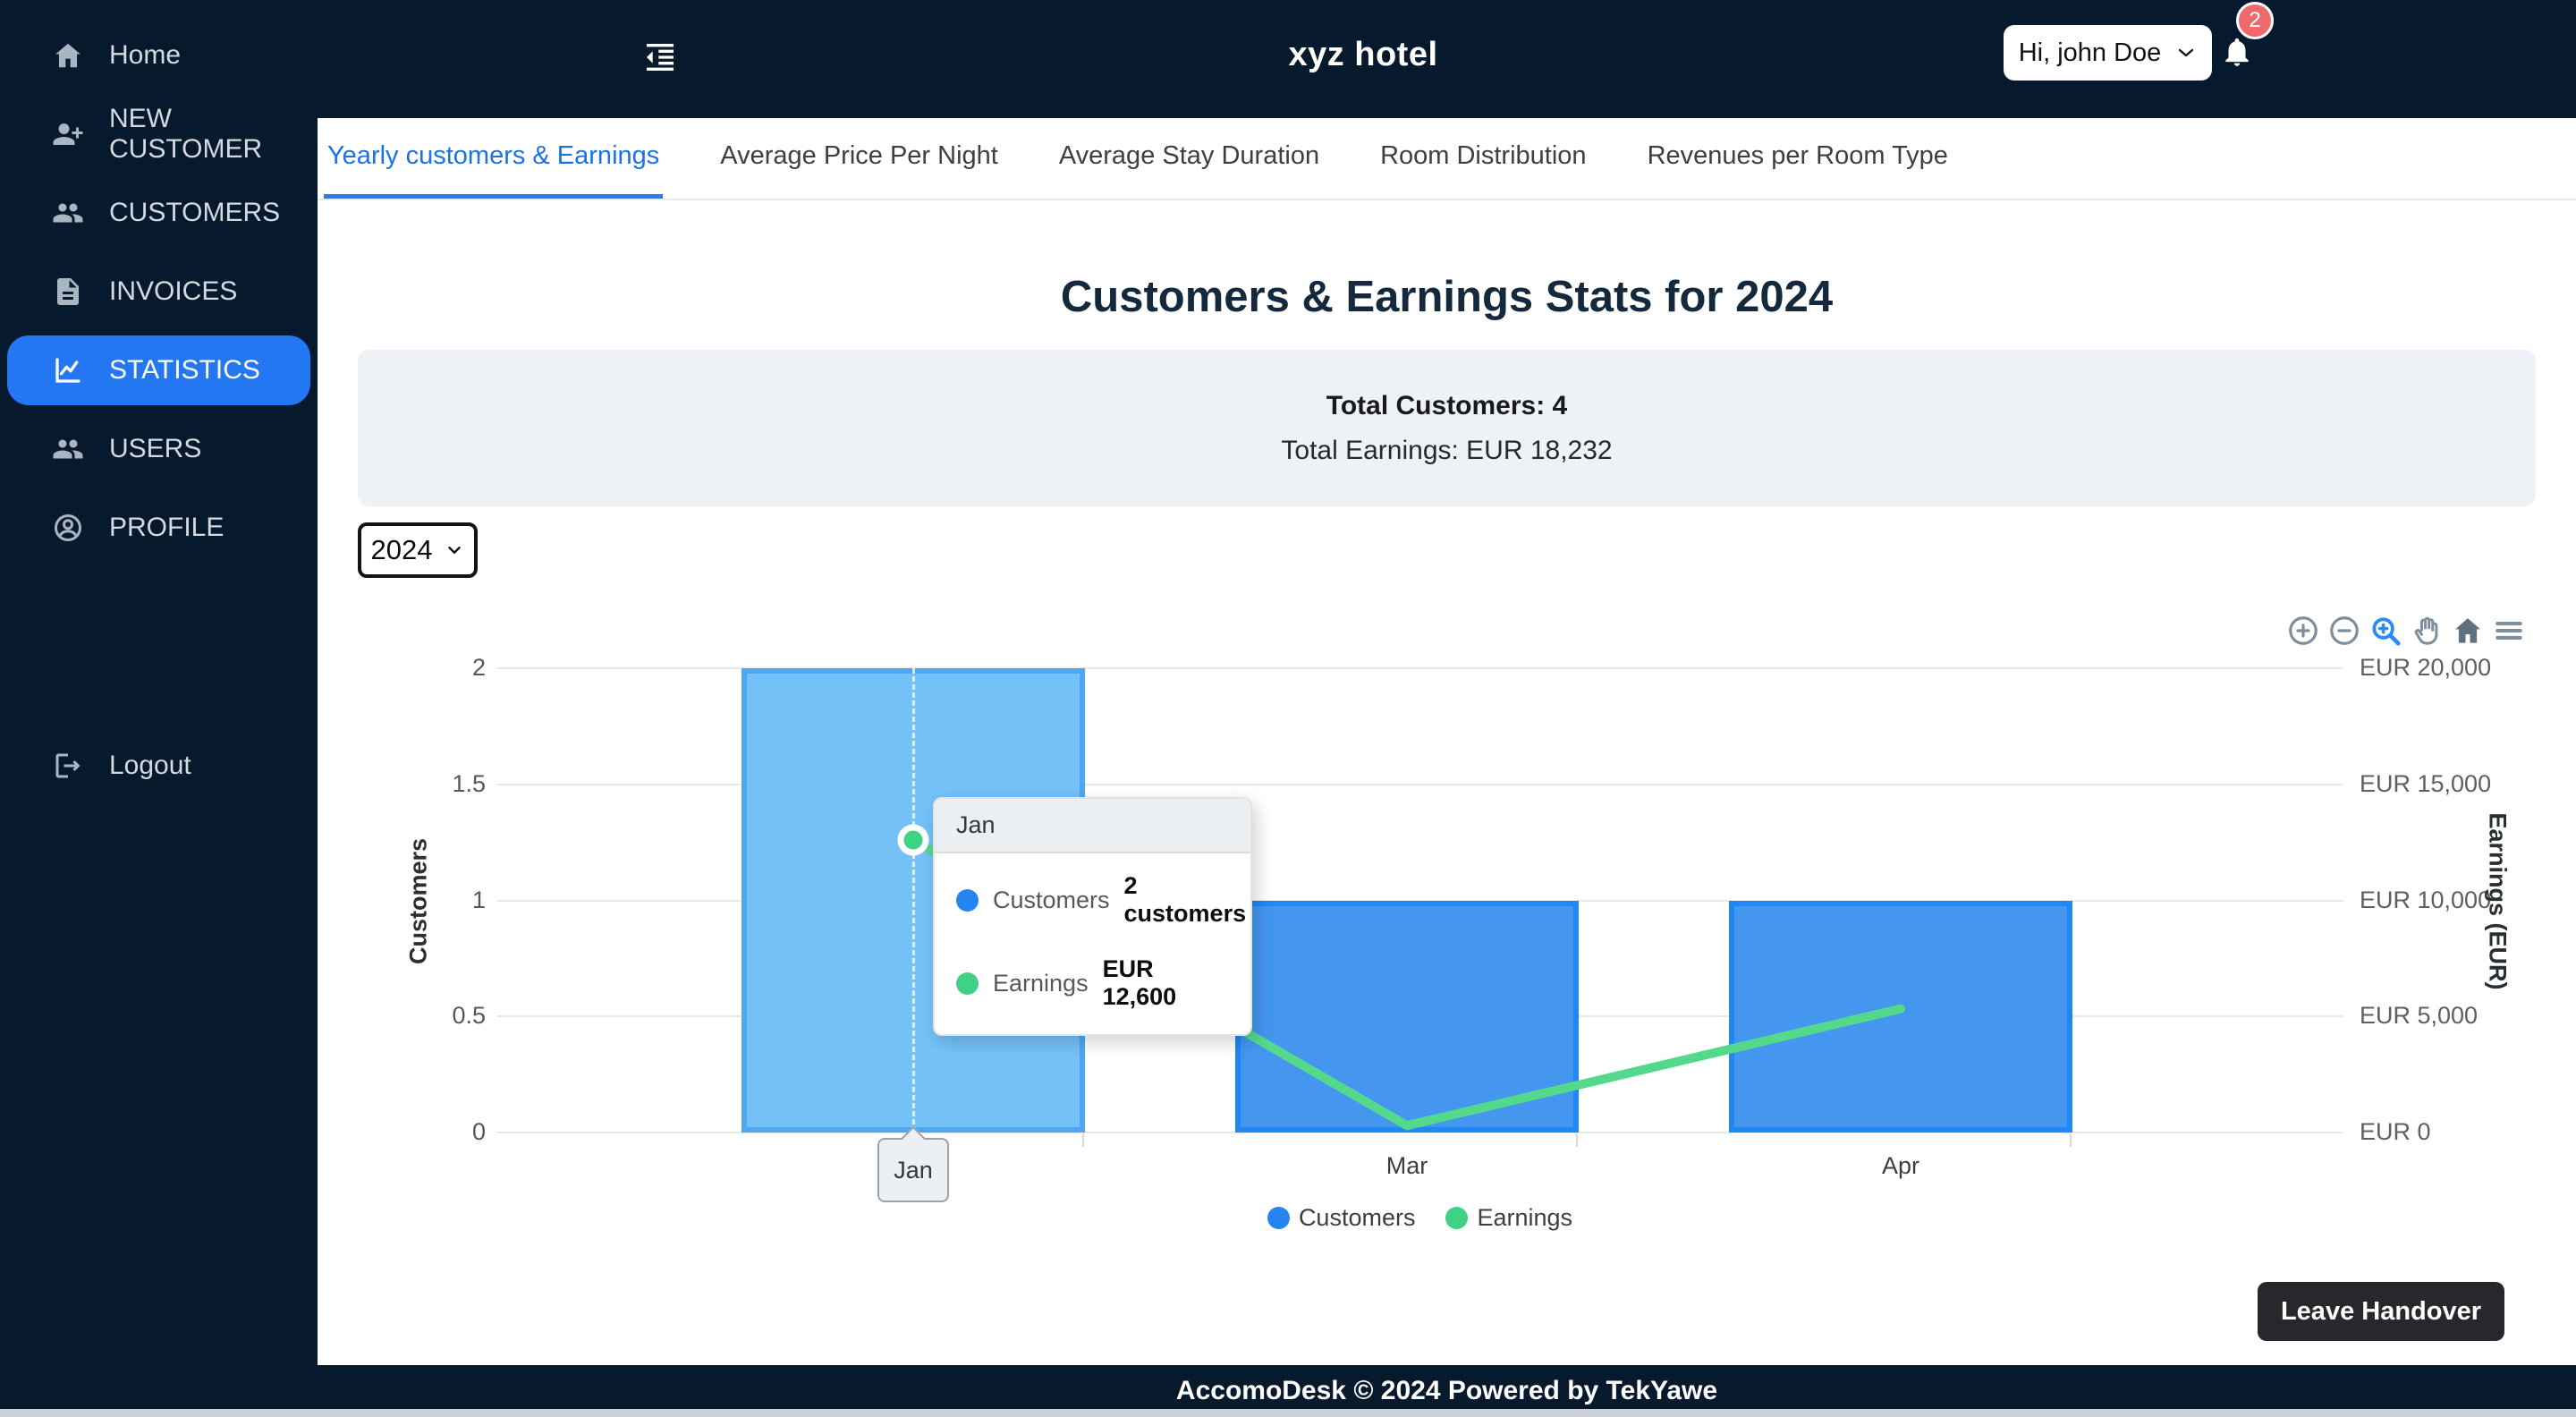 Image resolution: width=2576 pixels, height=1417 pixels. I want to click on invoice-icon, so click(68, 292).